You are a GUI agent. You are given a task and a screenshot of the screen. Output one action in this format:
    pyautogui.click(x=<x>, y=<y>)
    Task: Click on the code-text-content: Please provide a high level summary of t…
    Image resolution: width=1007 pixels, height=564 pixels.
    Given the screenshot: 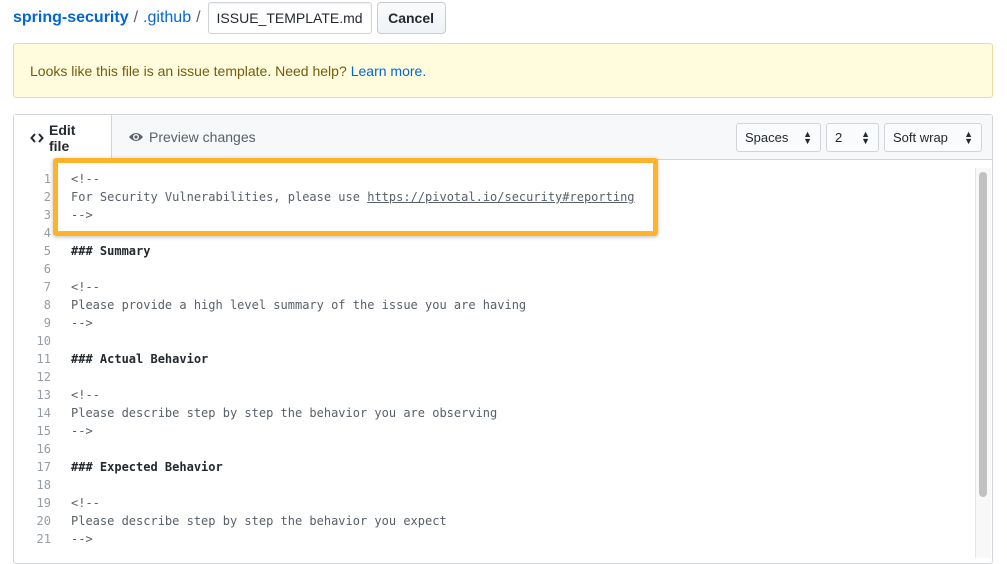 What is the action you would take?
    pyautogui.click(x=299, y=305)
    